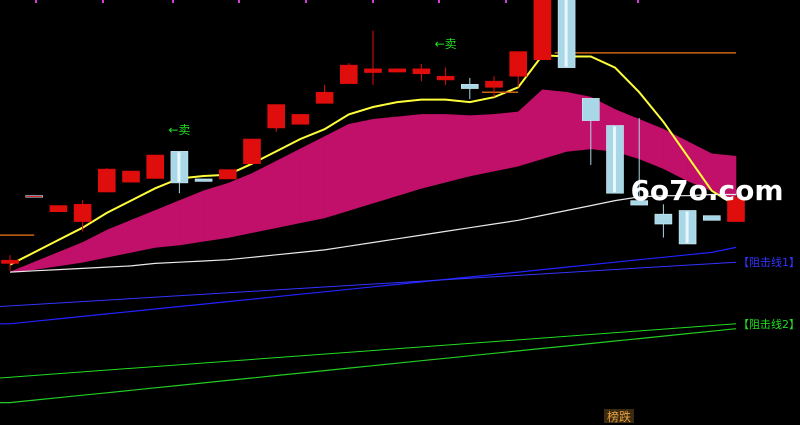  I want to click on resistance-label-2: 【阻击线2】, so click(769, 324).